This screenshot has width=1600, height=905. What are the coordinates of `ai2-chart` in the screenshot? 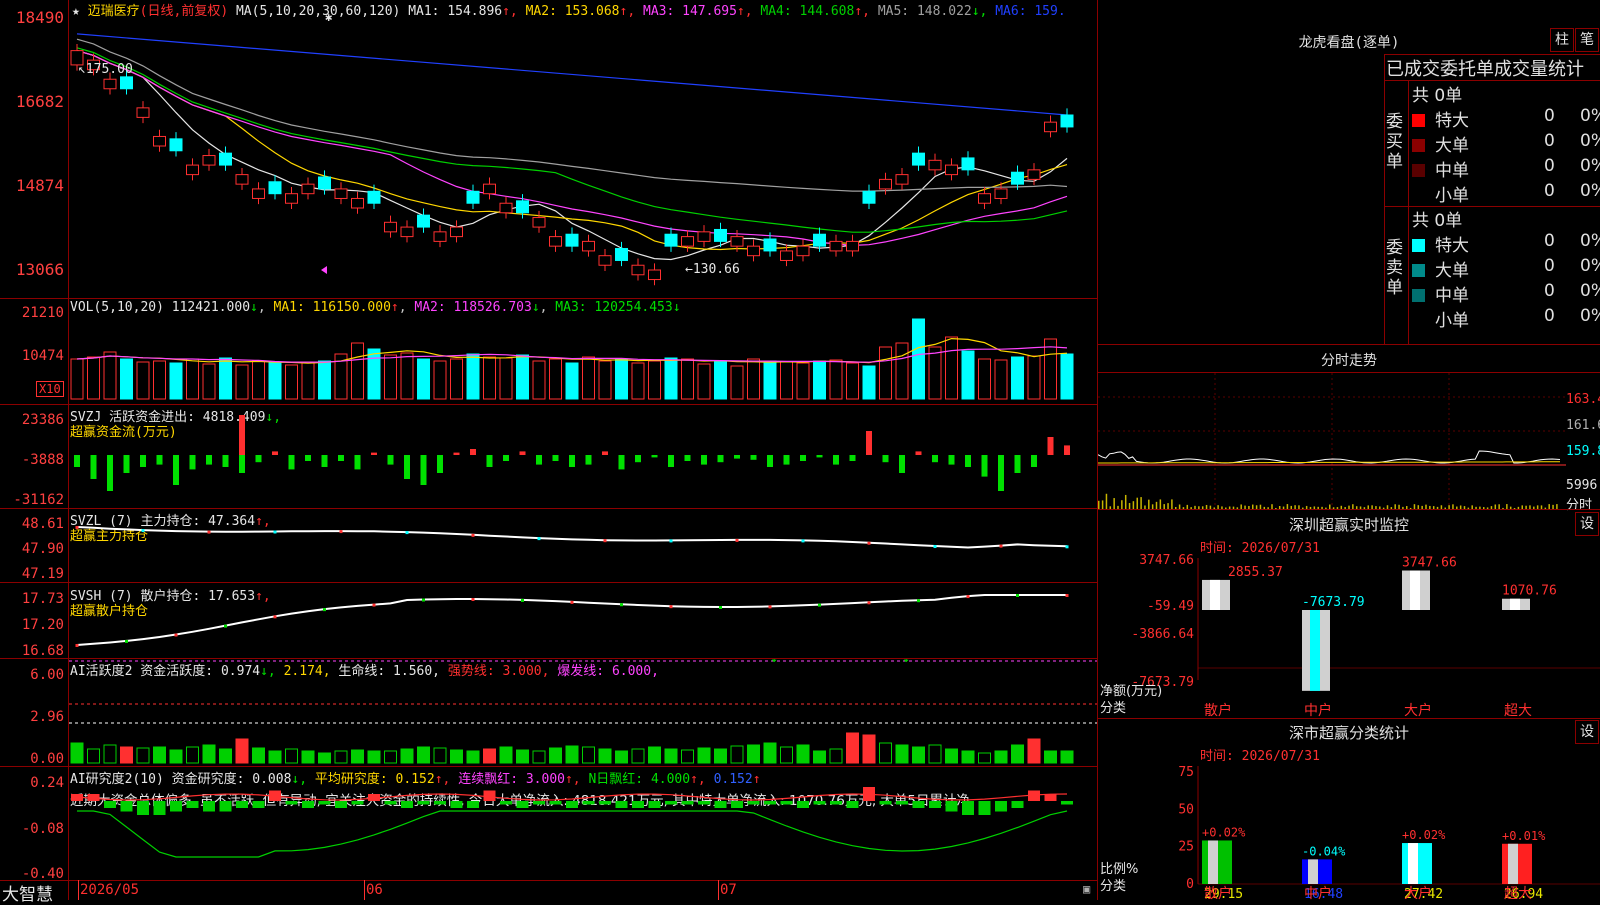 It's located at (583, 823).